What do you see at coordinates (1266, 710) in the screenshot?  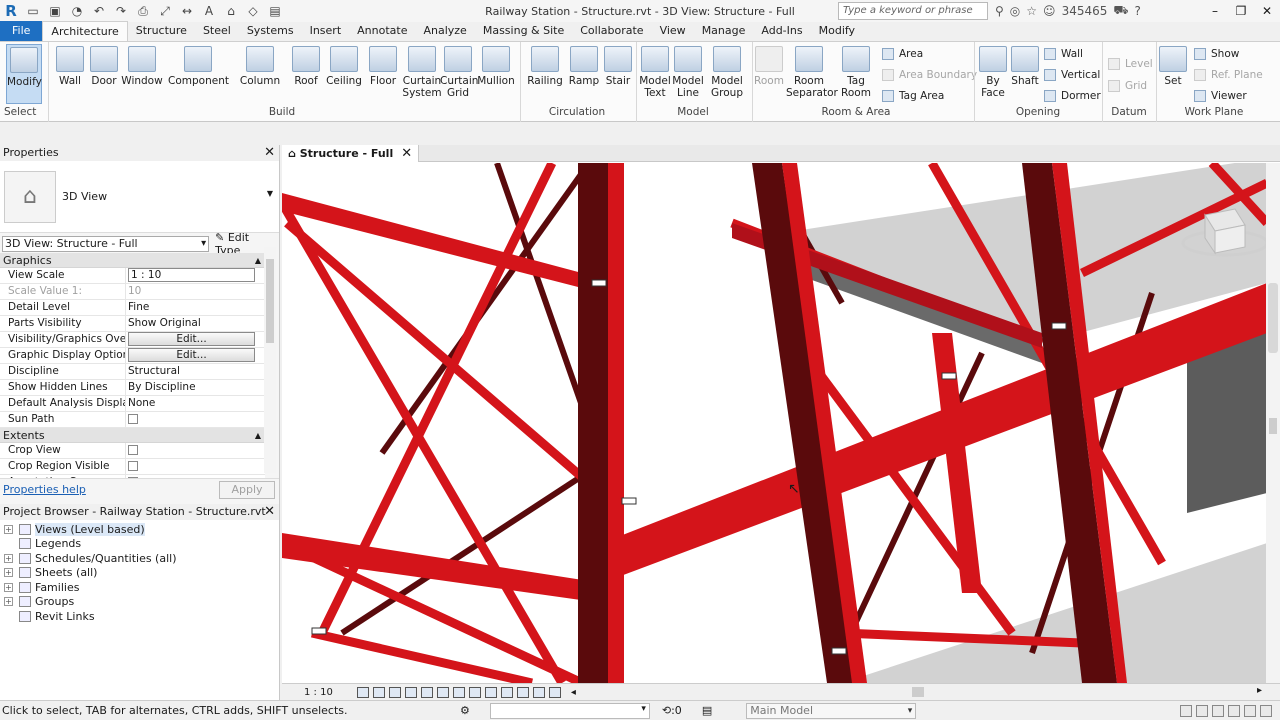 I see `filter-icon` at bounding box center [1266, 710].